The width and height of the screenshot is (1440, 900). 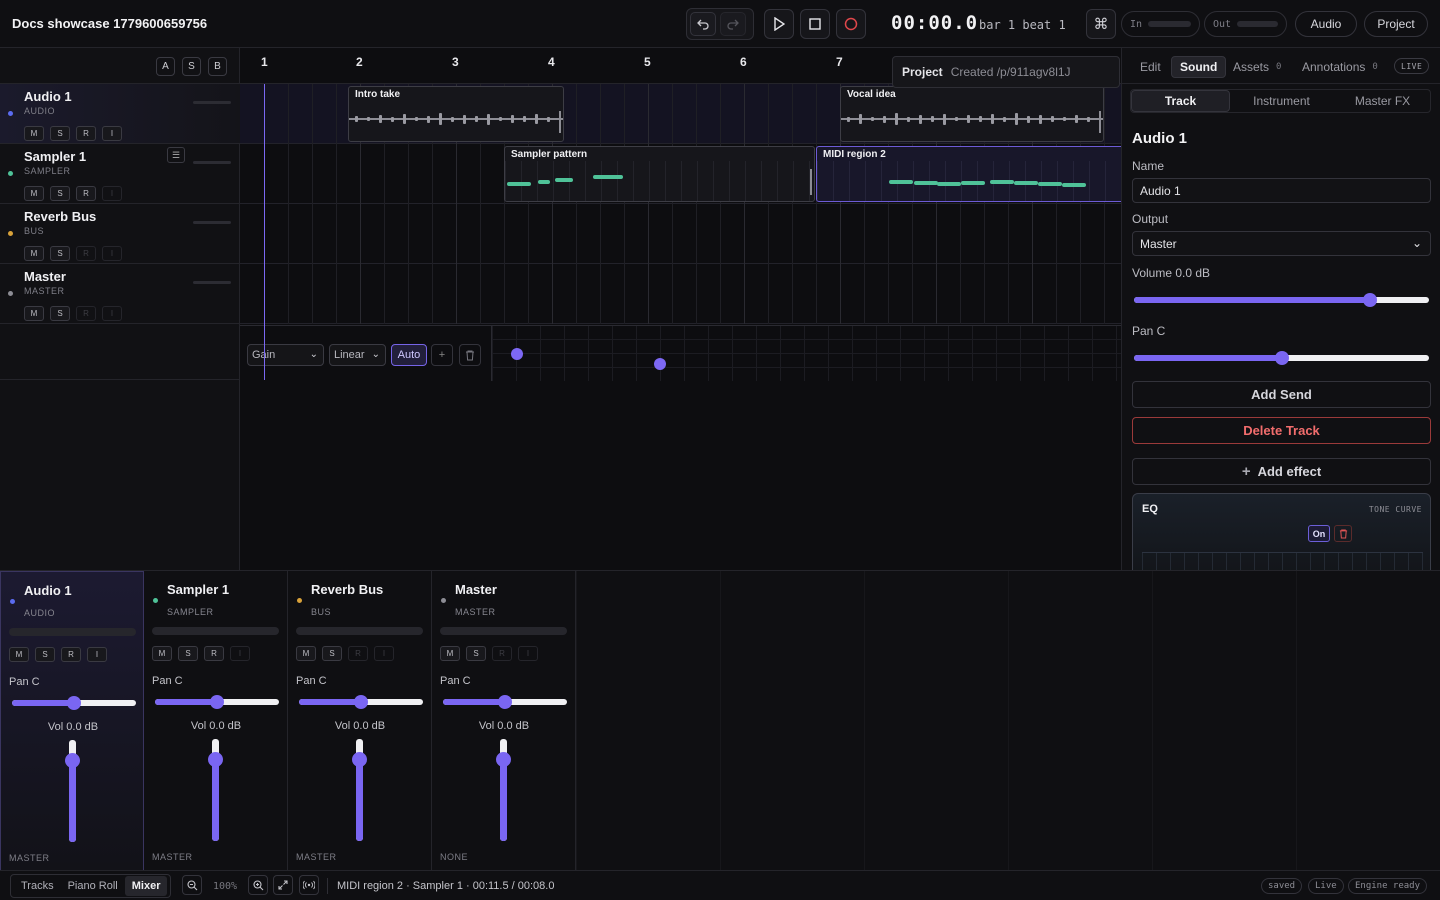 What do you see at coordinates (283, 885) in the screenshot?
I see `expand-icon` at bounding box center [283, 885].